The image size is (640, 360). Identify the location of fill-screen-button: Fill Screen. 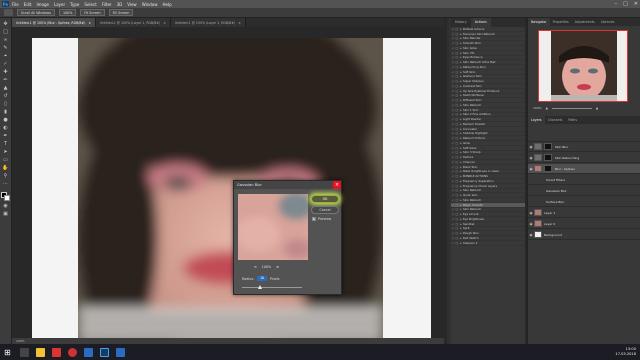
(121, 12).